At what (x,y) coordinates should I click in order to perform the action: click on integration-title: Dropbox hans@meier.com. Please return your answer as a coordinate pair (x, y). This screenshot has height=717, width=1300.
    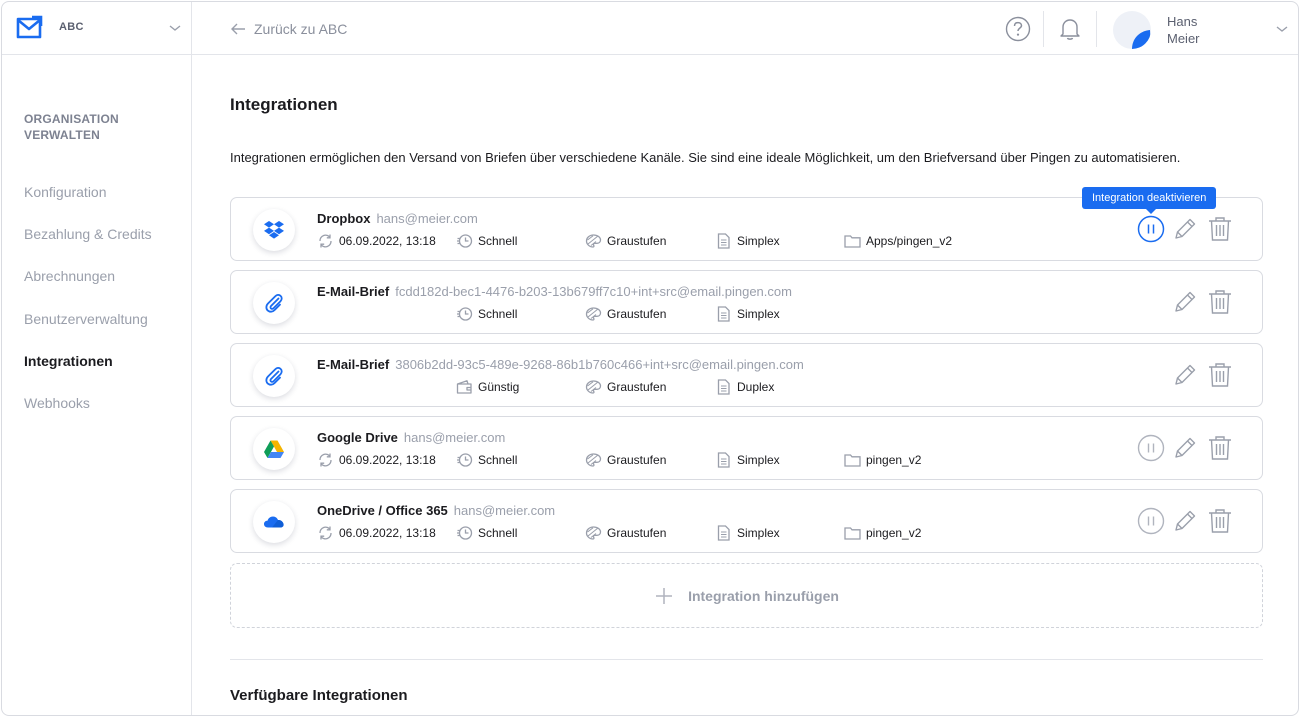
    Looking at the image, I should click on (397, 218).